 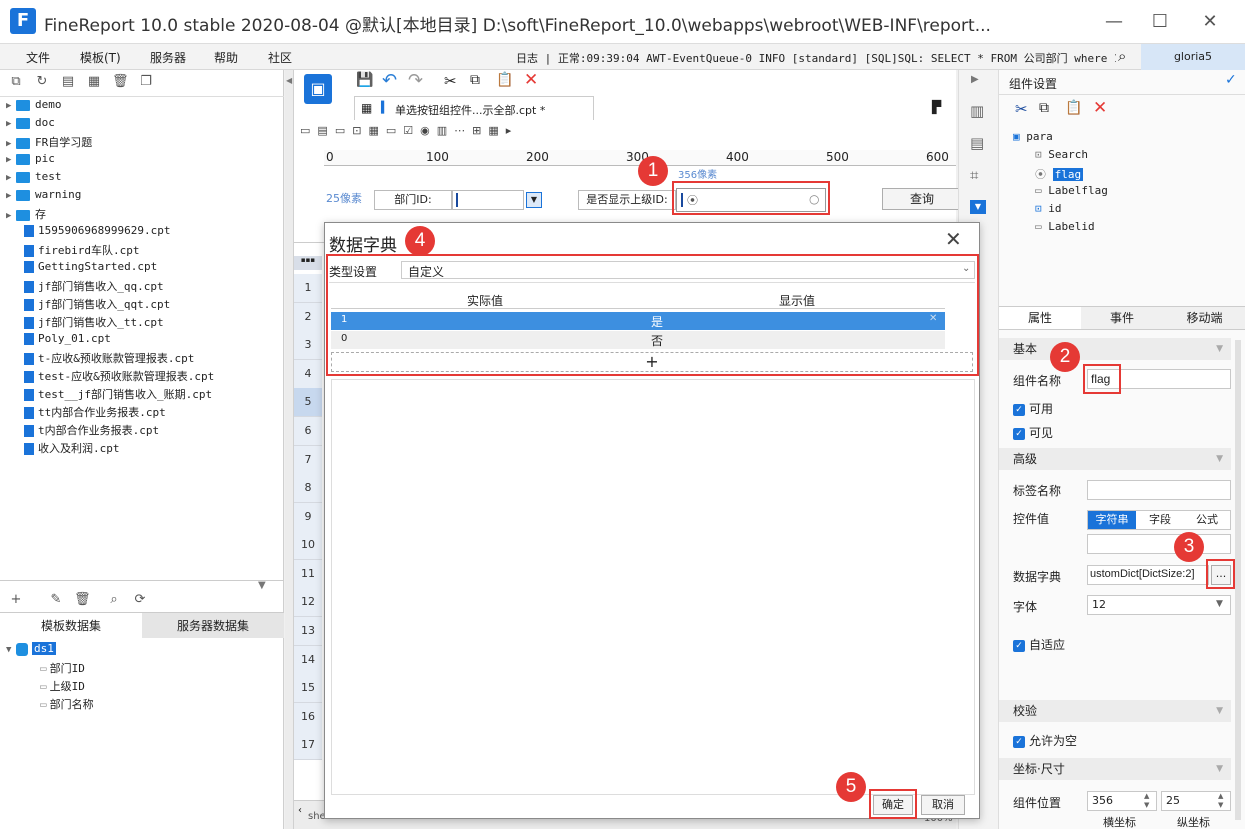 What do you see at coordinates (305, 130) in the screenshot?
I see `label-widget-icon: ▭` at bounding box center [305, 130].